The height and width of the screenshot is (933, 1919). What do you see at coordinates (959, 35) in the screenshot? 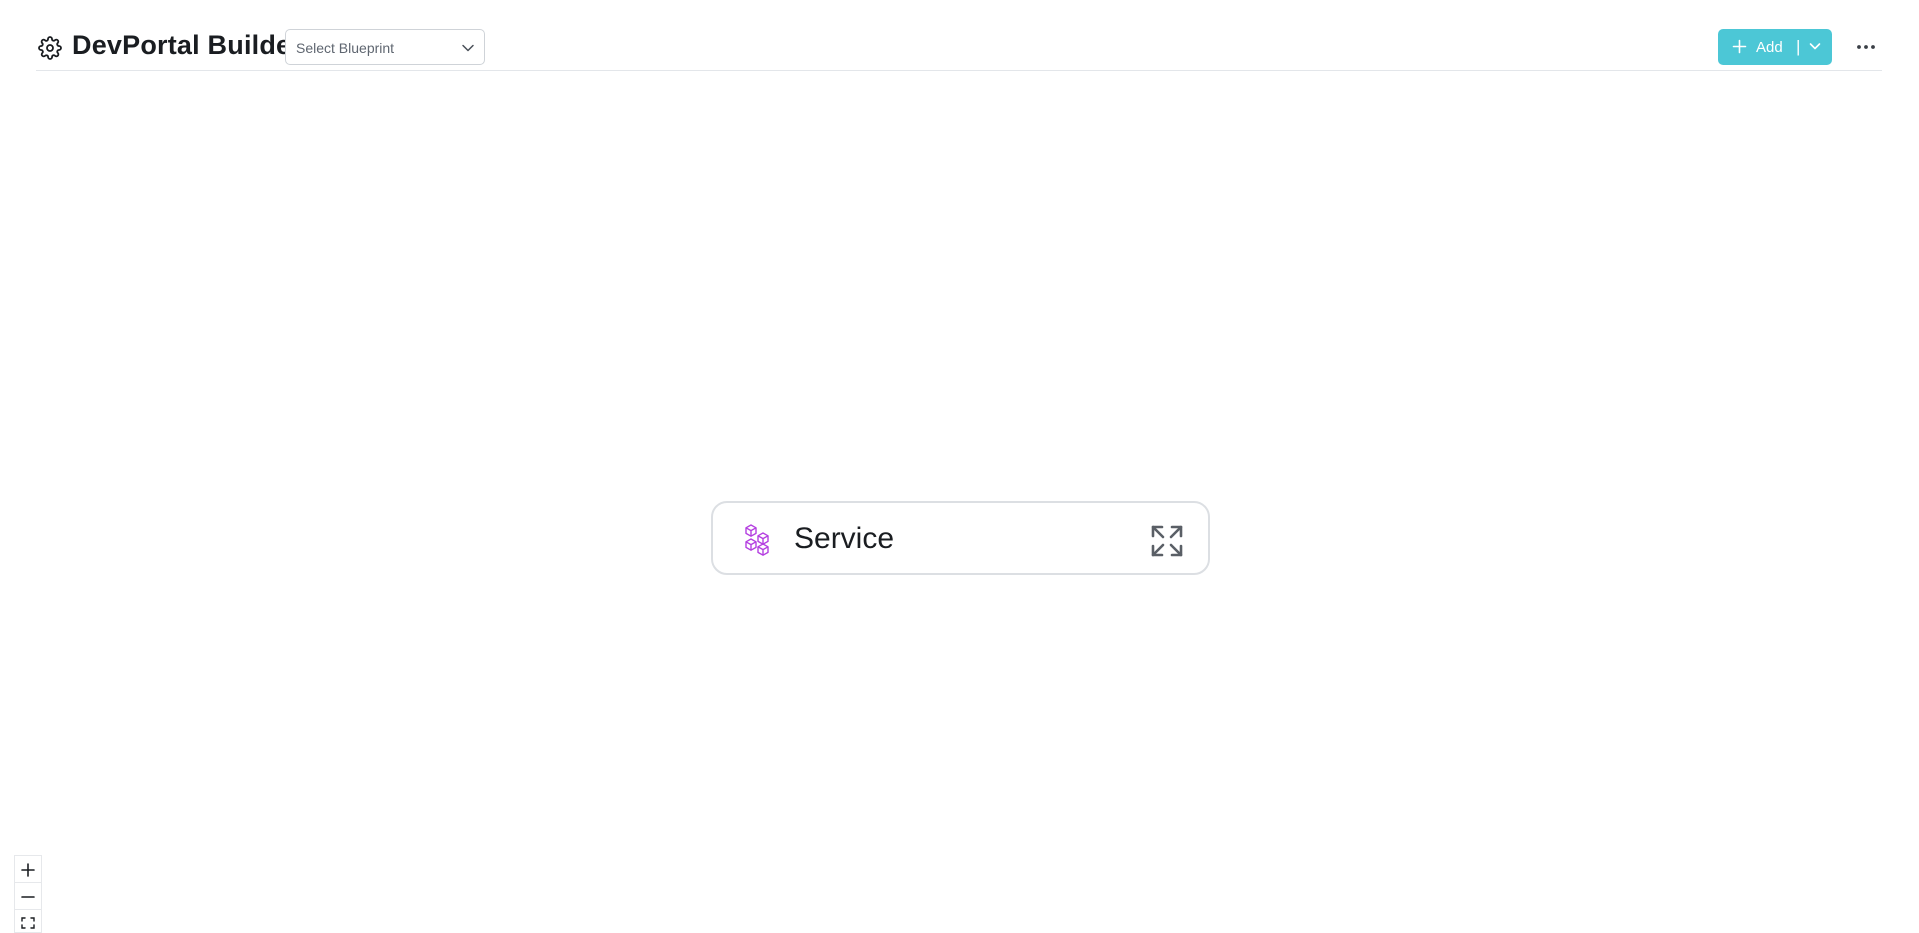
I see `top-header: DevPortal Builder Select Blueprint Add |` at bounding box center [959, 35].